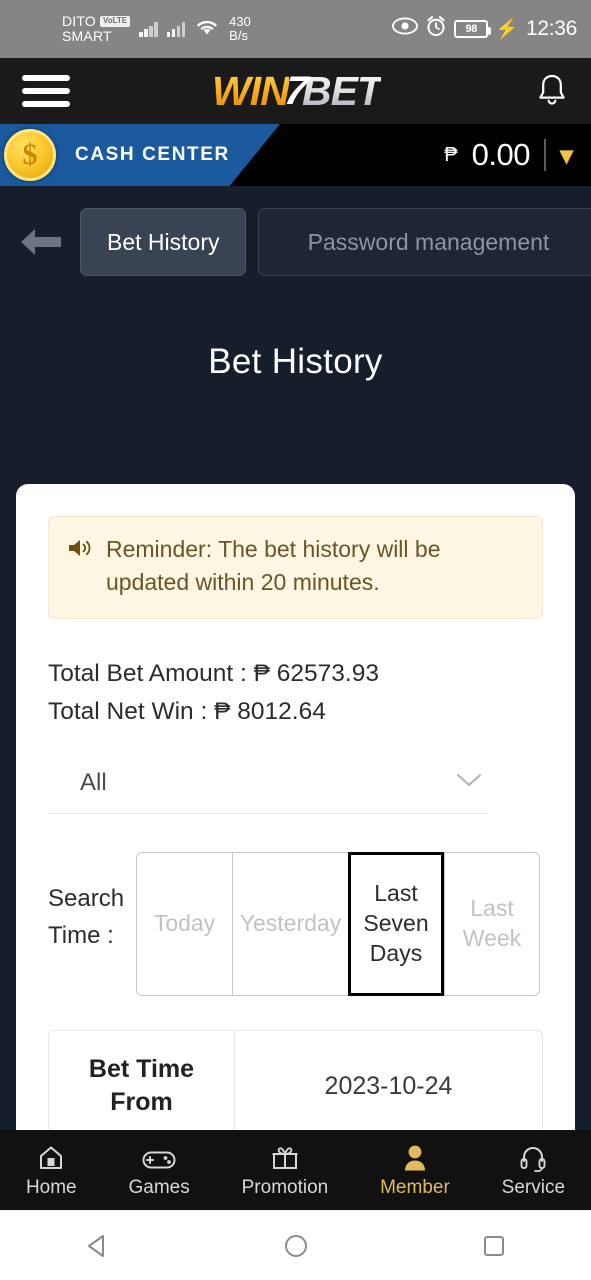 The width and height of the screenshot is (591, 1280). I want to click on nav-item-games: Games, so click(159, 1170).